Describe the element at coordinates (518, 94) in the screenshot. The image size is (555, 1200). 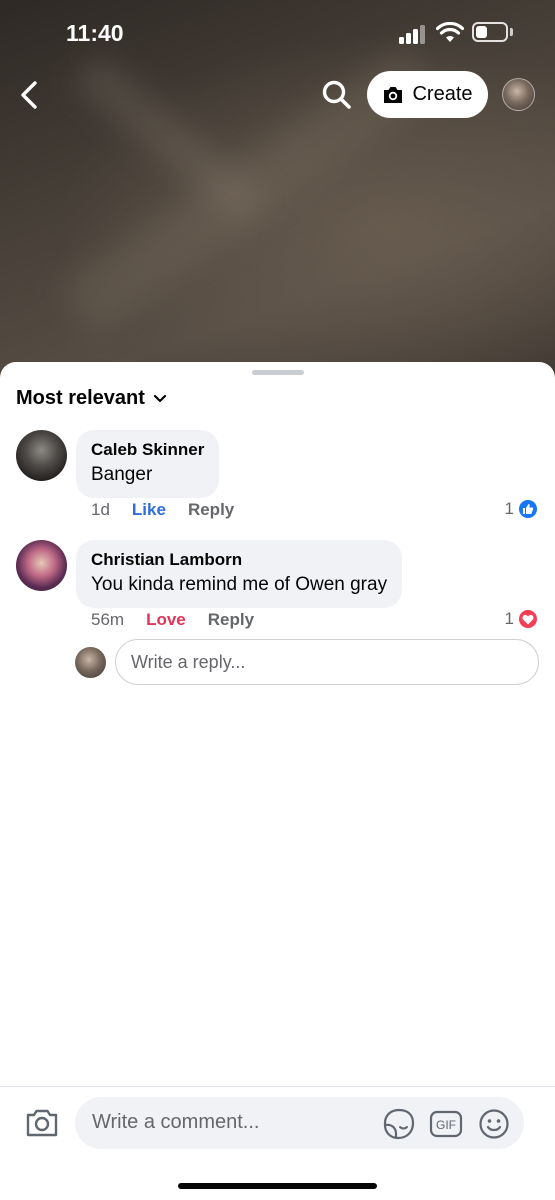
I see `profile-avatar` at that location.